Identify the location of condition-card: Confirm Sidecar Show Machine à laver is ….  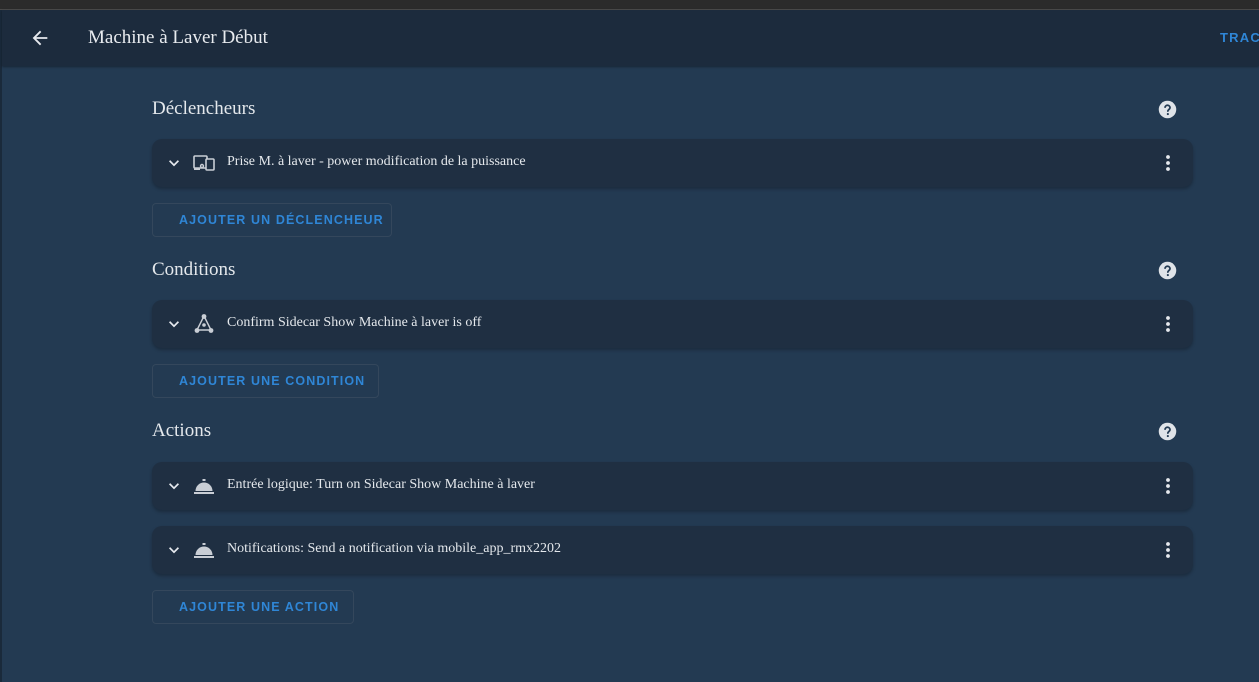
(672, 324).